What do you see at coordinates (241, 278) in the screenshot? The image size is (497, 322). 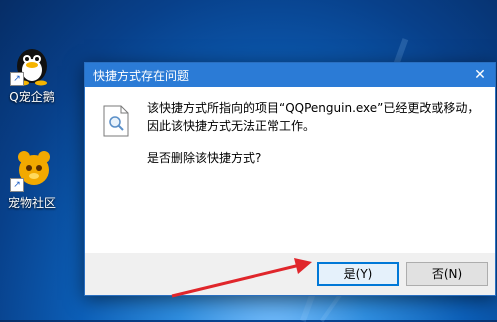 I see `annotation-arrow` at bounding box center [241, 278].